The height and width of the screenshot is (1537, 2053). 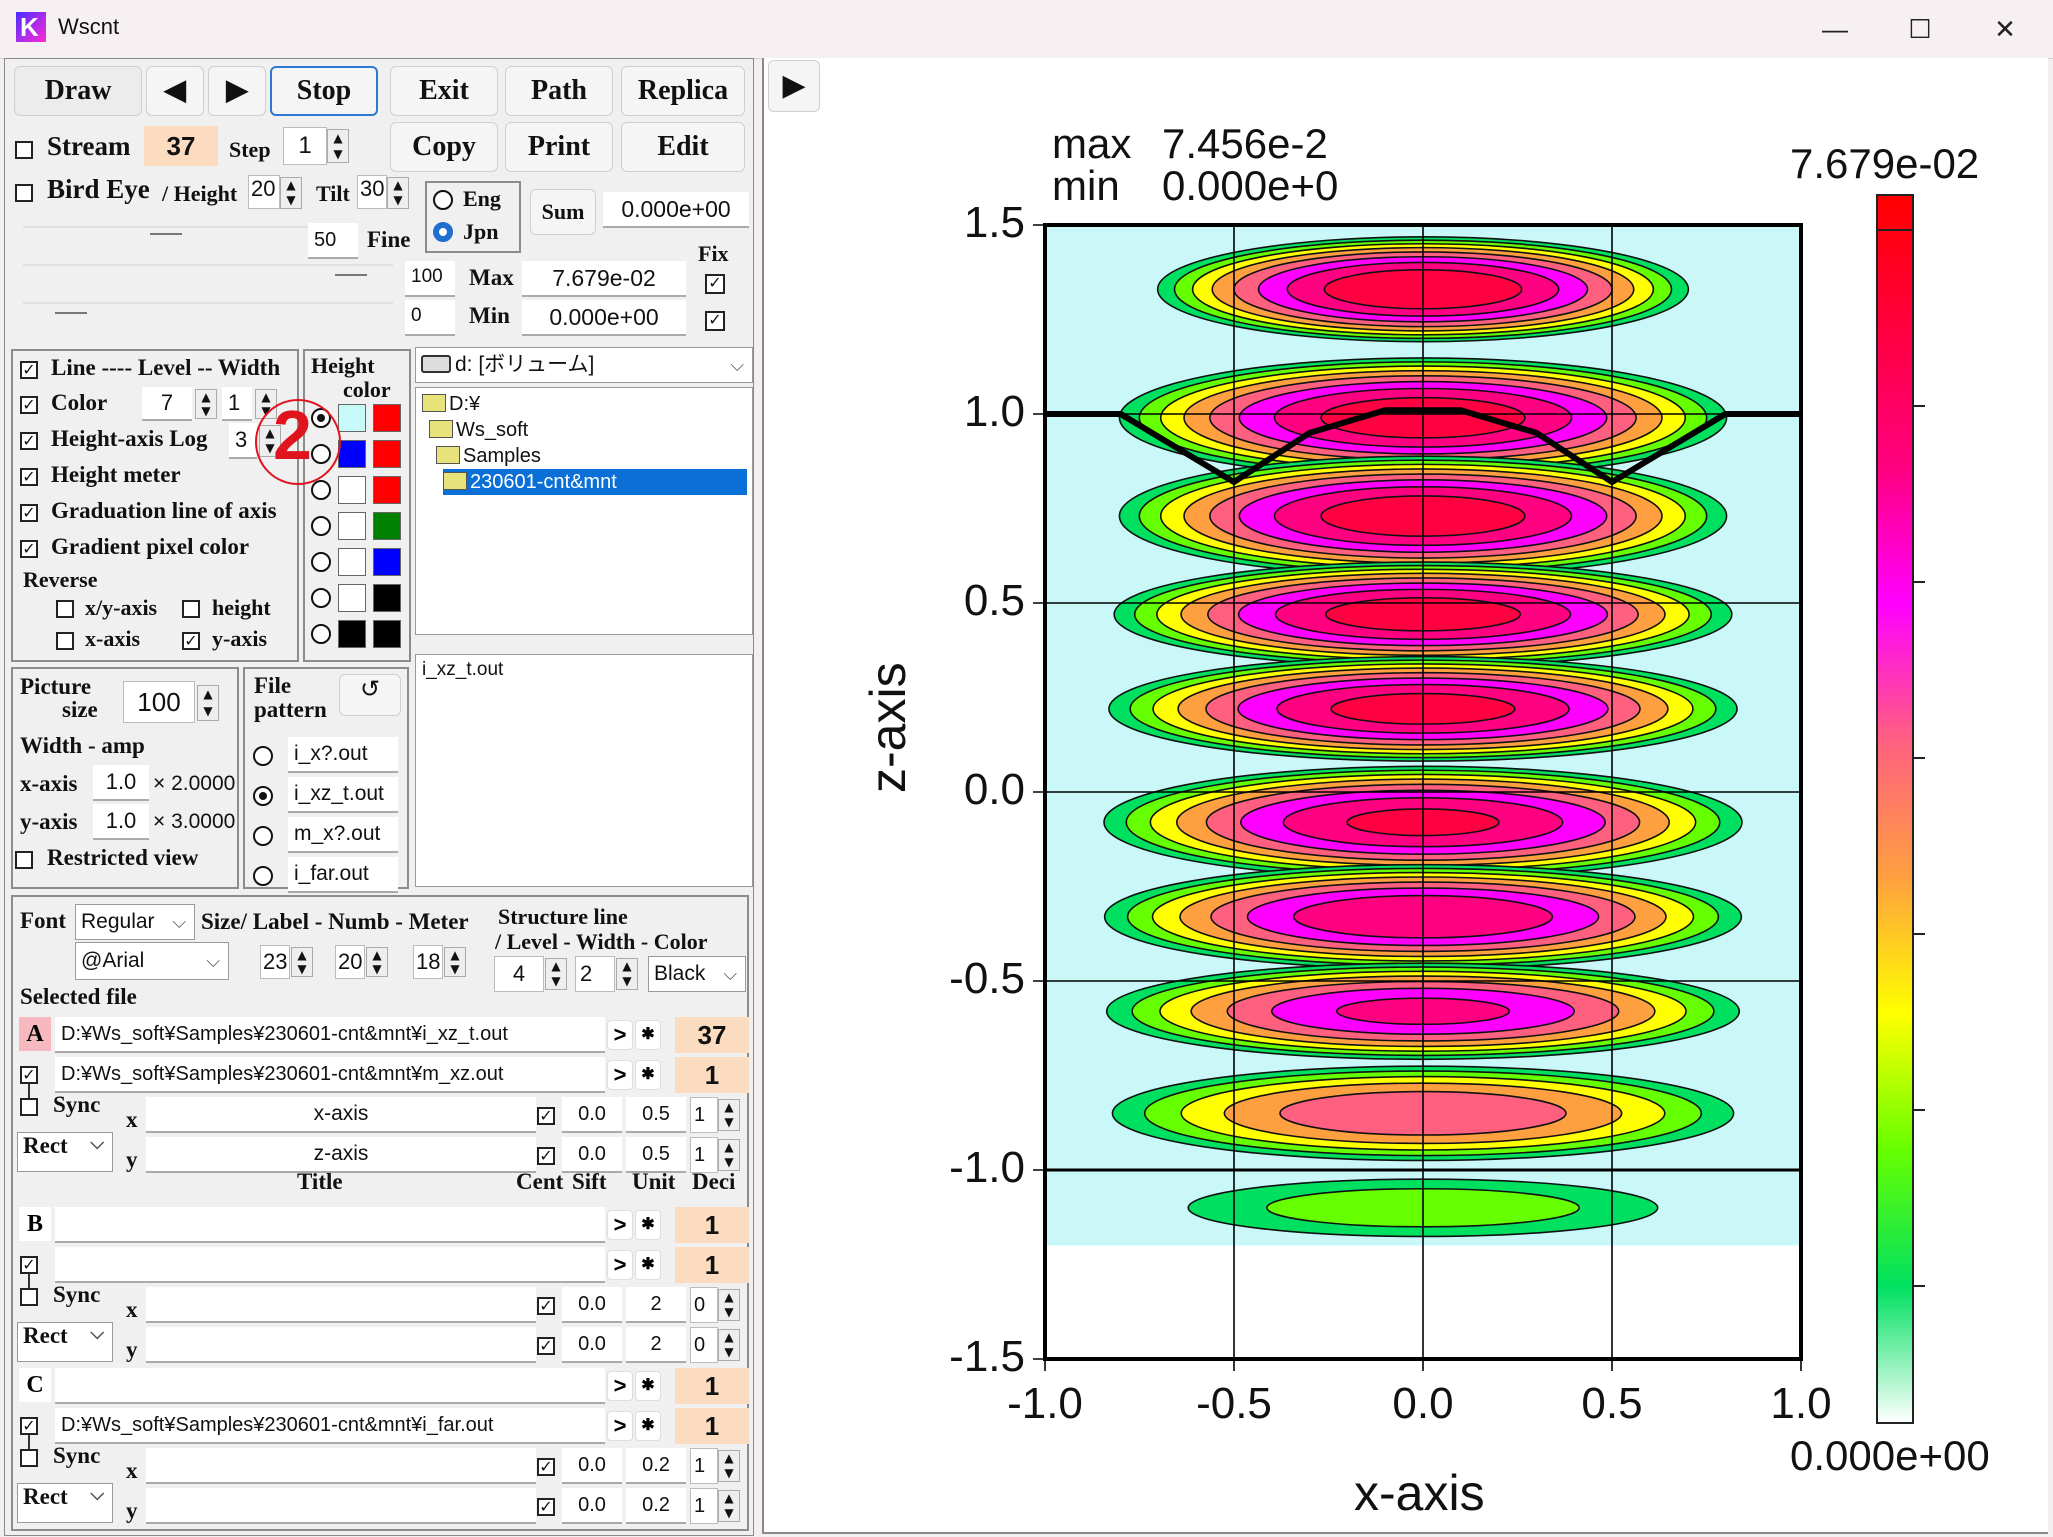 I want to click on picture-size-spinner: ▲ ▼, so click(x=208, y=703).